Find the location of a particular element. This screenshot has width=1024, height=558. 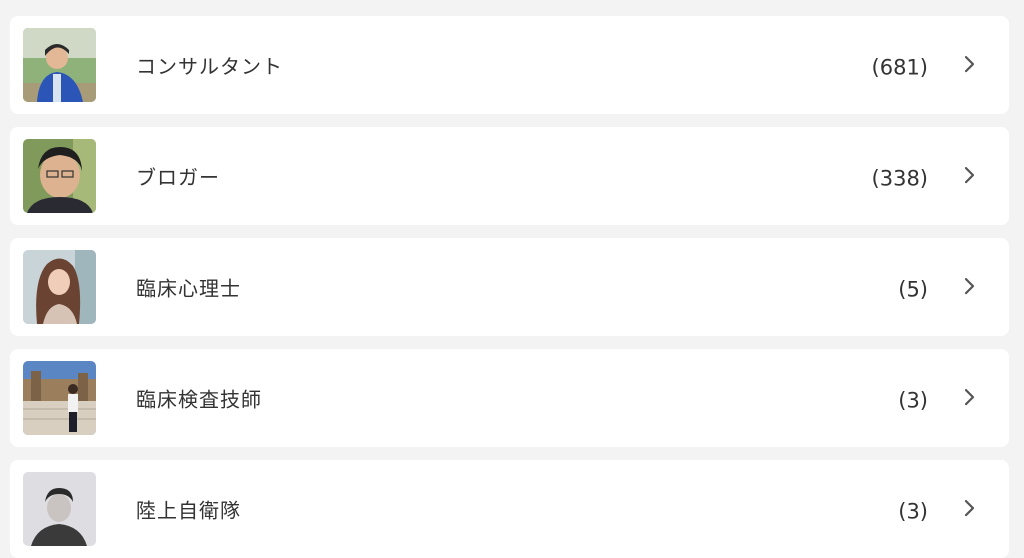

profession-count: (338) is located at coordinates (899, 178).